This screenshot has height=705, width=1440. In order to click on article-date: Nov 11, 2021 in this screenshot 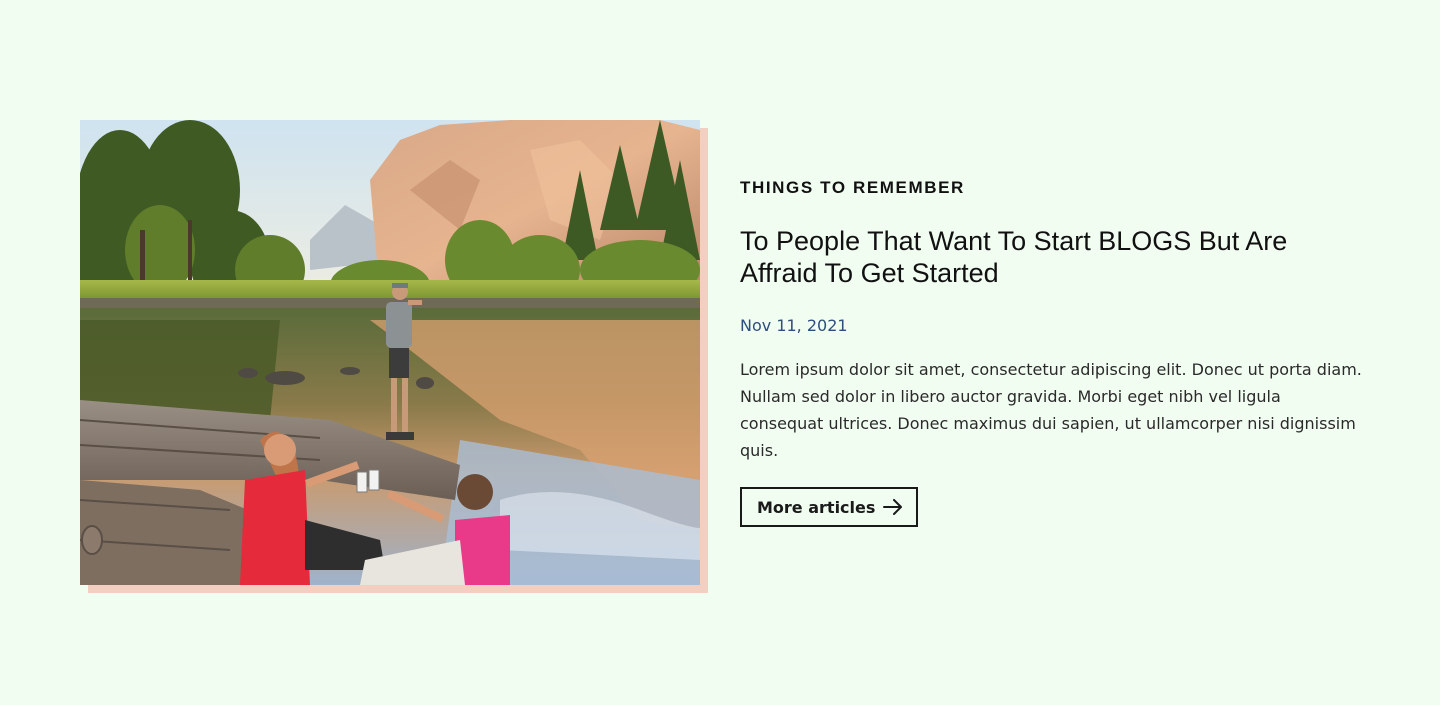, I will do `click(794, 325)`.